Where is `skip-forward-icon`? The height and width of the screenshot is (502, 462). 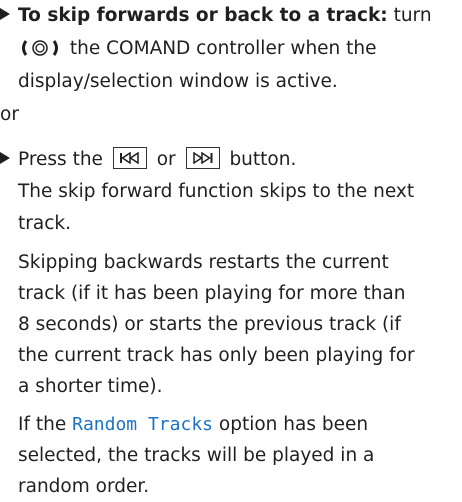 skip-forward-icon is located at coordinates (202, 158).